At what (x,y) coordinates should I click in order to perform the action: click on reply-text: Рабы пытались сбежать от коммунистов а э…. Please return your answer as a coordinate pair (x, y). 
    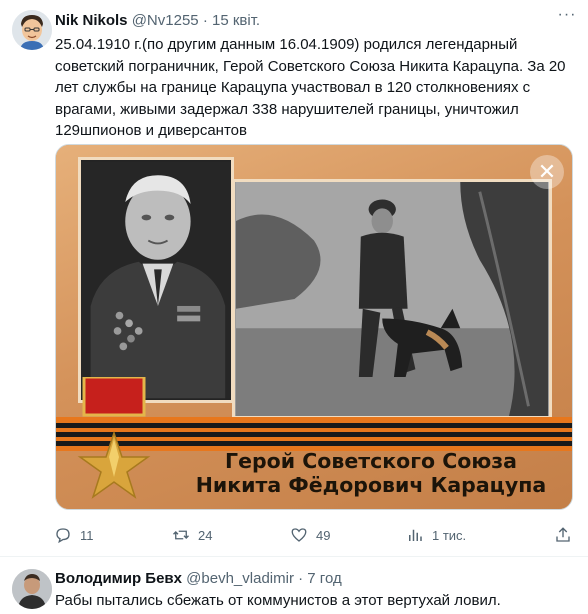
    Looking at the image, I should click on (278, 600).